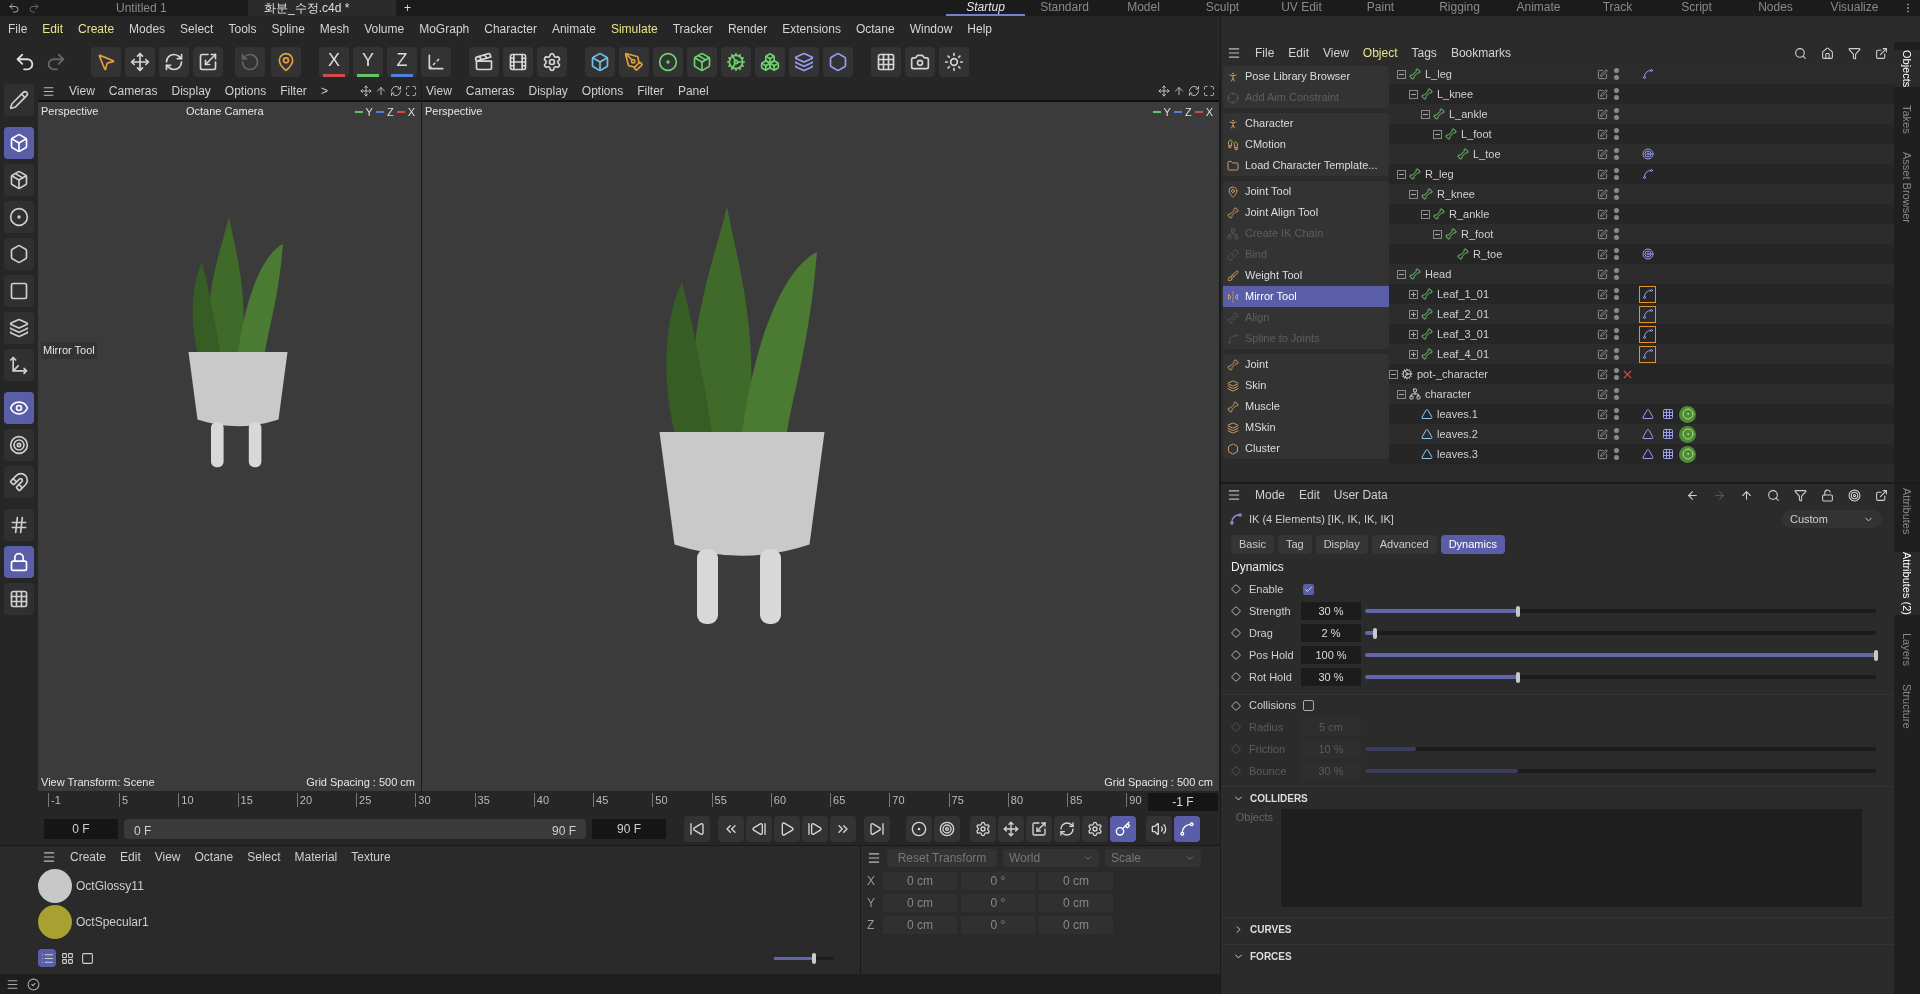 Image resolution: width=1920 pixels, height=994 pixels. What do you see at coordinates (979, 29) in the screenshot?
I see `menu-item: Help` at bounding box center [979, 29].